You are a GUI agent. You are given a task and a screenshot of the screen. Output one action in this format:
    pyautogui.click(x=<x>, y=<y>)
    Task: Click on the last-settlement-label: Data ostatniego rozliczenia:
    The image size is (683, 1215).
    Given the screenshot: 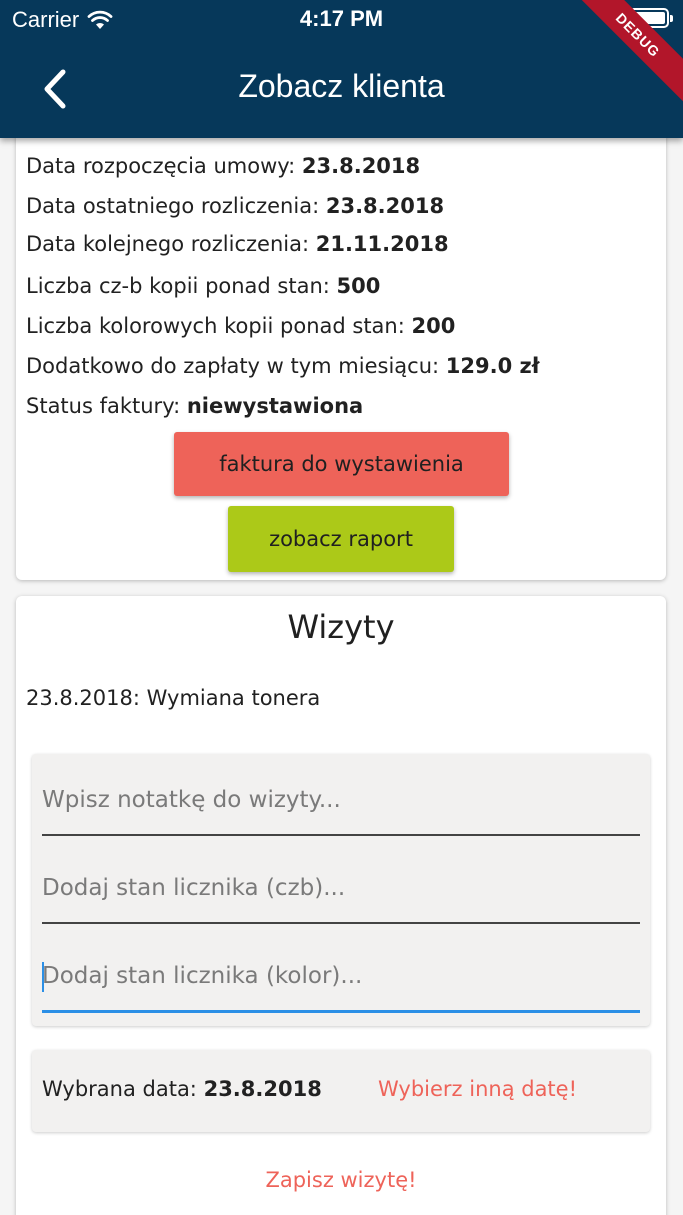 What is the action you would take?
    pyautogui.click(x=173, y=206)
    